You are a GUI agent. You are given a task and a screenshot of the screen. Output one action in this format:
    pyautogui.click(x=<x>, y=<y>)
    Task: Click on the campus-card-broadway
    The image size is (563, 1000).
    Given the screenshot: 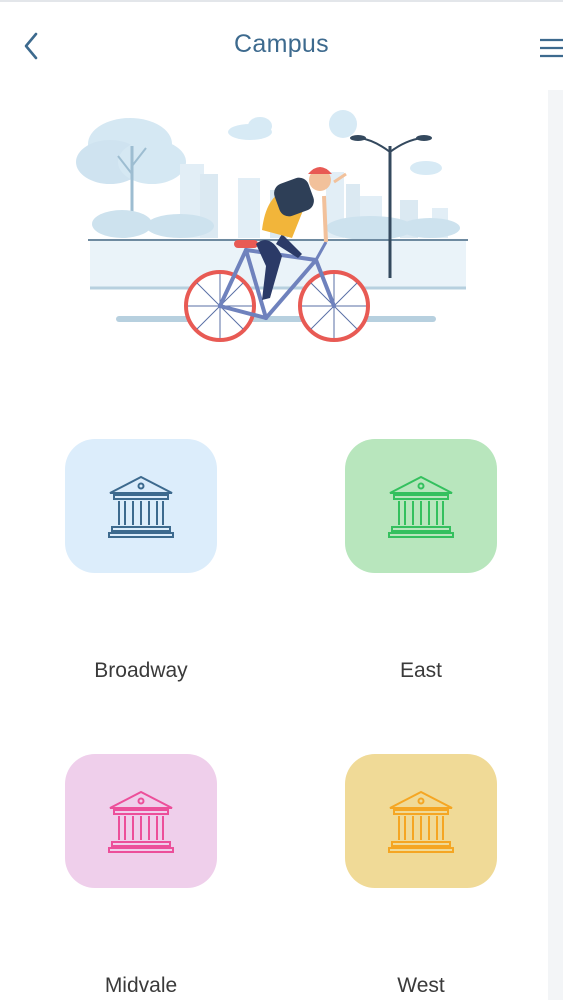 What is the action you would take?
    pyautogui.click(x=141, y=506)
    